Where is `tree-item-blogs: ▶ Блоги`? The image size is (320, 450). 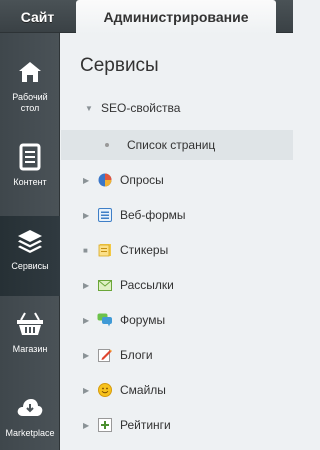
tree-item-blogs: ▶ Блоги is located at coordinates (177, 355).